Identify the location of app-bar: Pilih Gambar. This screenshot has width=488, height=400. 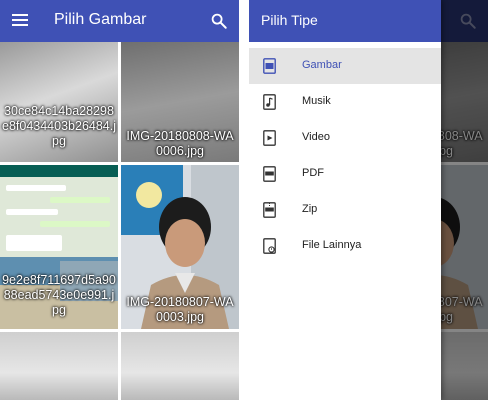
(119, 21).